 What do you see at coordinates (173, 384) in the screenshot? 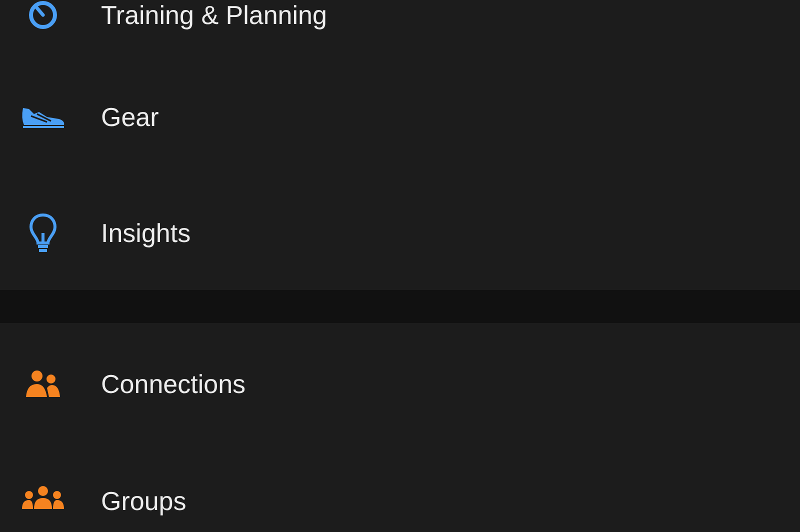
I see `menu-item-label: Connections` at bounding box center [173, 384].